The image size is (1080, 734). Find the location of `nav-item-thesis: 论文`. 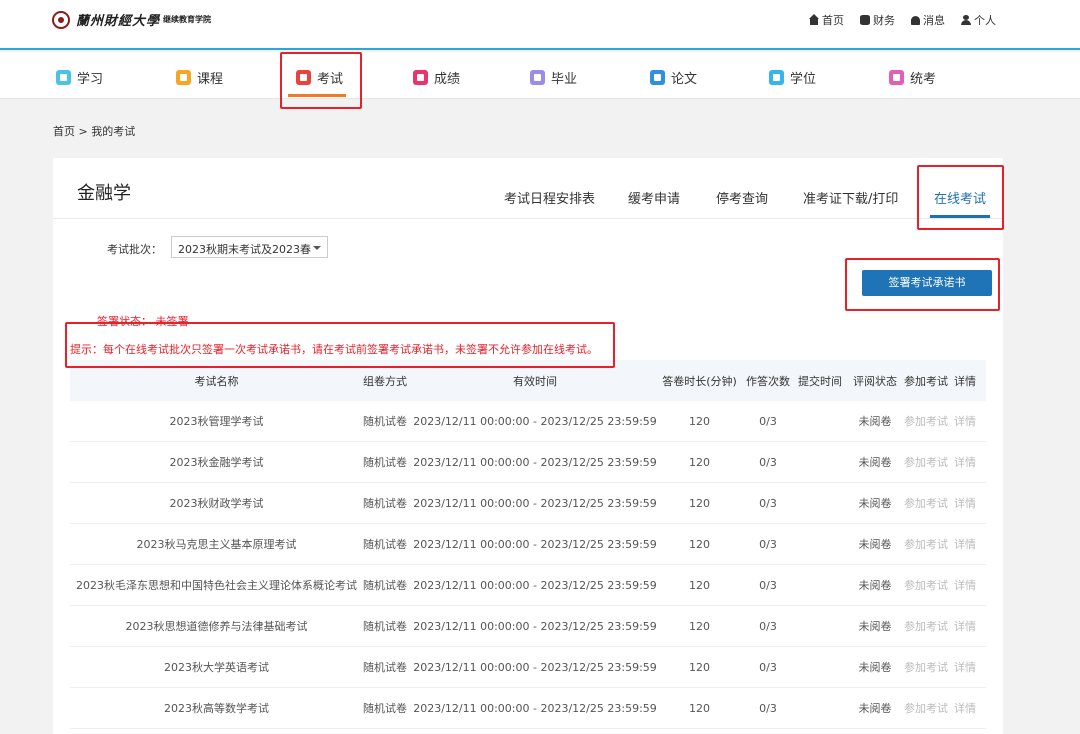

nav-item-thesis: 论文 is located at coordinates (673, 77).